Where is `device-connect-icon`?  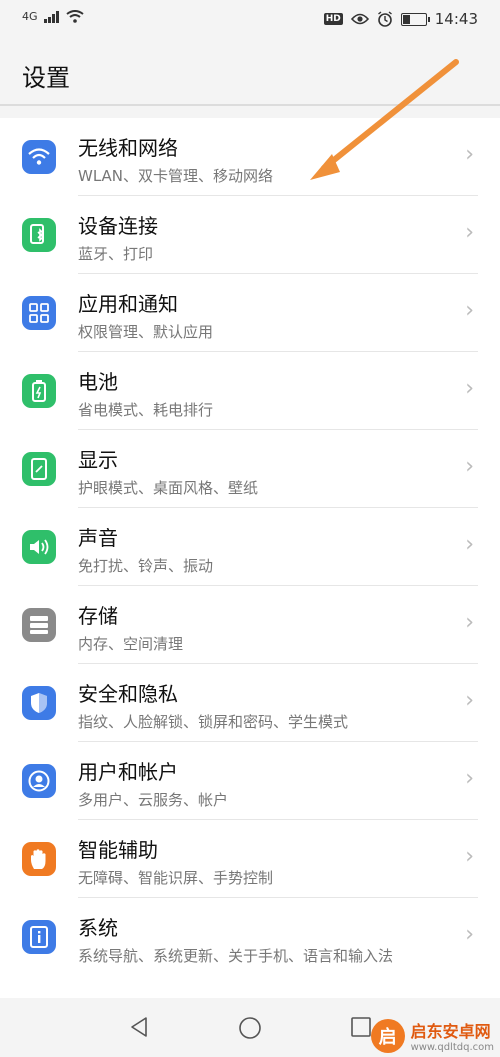 device-connect-icon is located at coordinates (39, 235).